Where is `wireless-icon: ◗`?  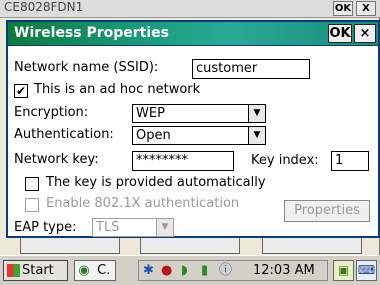 wireless-icon: ◗ is located at coordinates (184, 271).